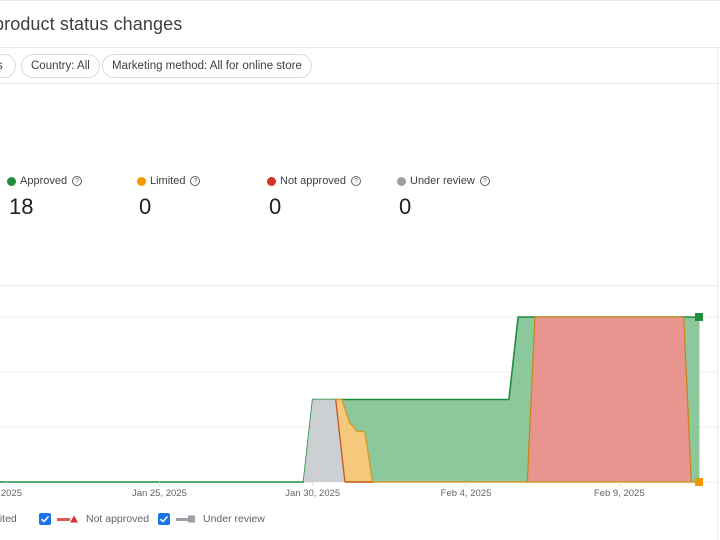  I want to click on checkbox-not-approved, so click(45, 519).